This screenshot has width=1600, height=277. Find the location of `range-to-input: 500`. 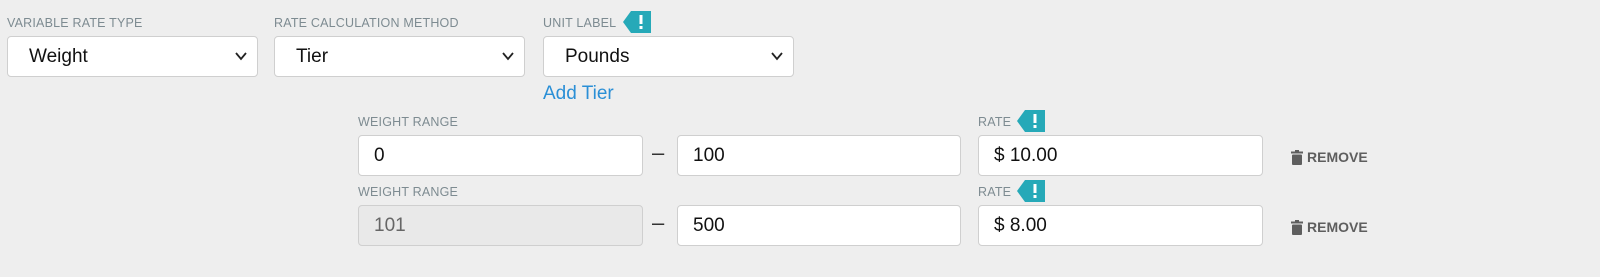

range-to-input: 500 is located at coordinates (819, 225).